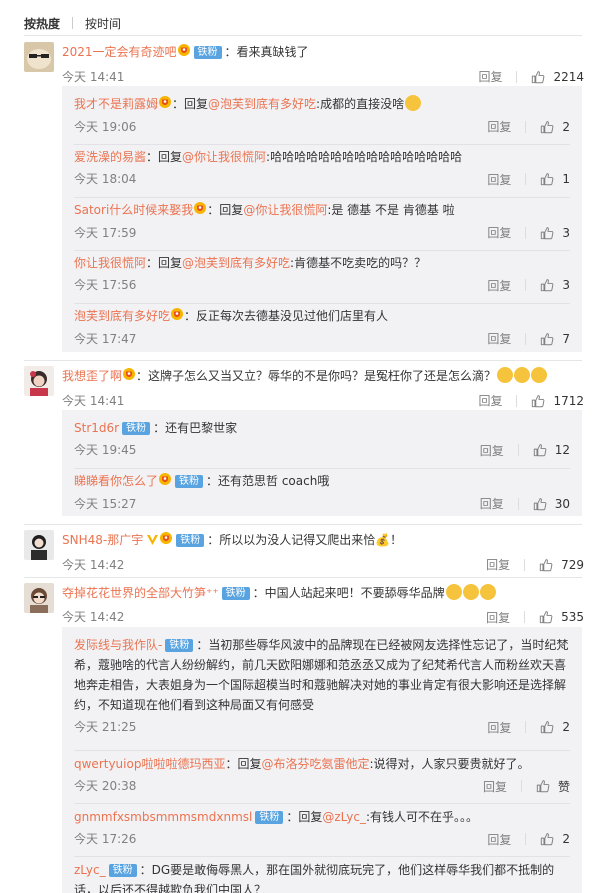  Describe the element at coordinates (562, 503) in the screenshot. I see `like-count: 30` at that location.